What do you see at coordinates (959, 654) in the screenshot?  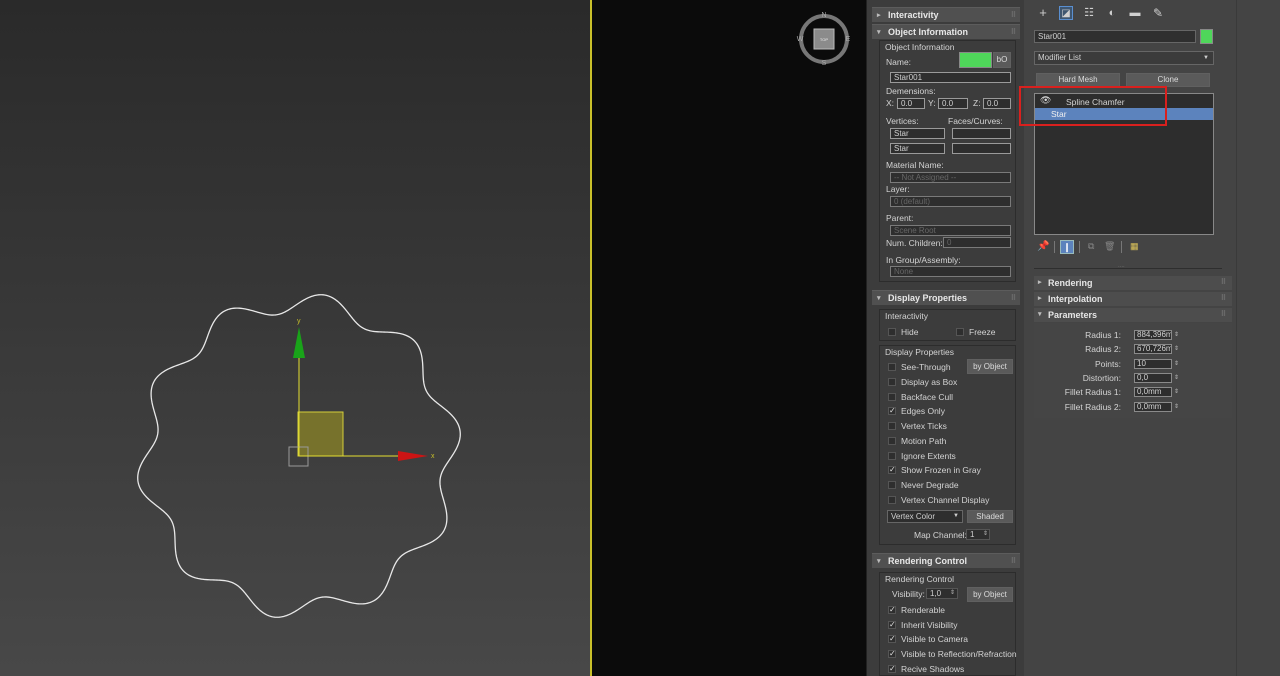 I see `visible-to-reflection-label: Visible to Reflection/Refraction` at bounding box center [959, 654].